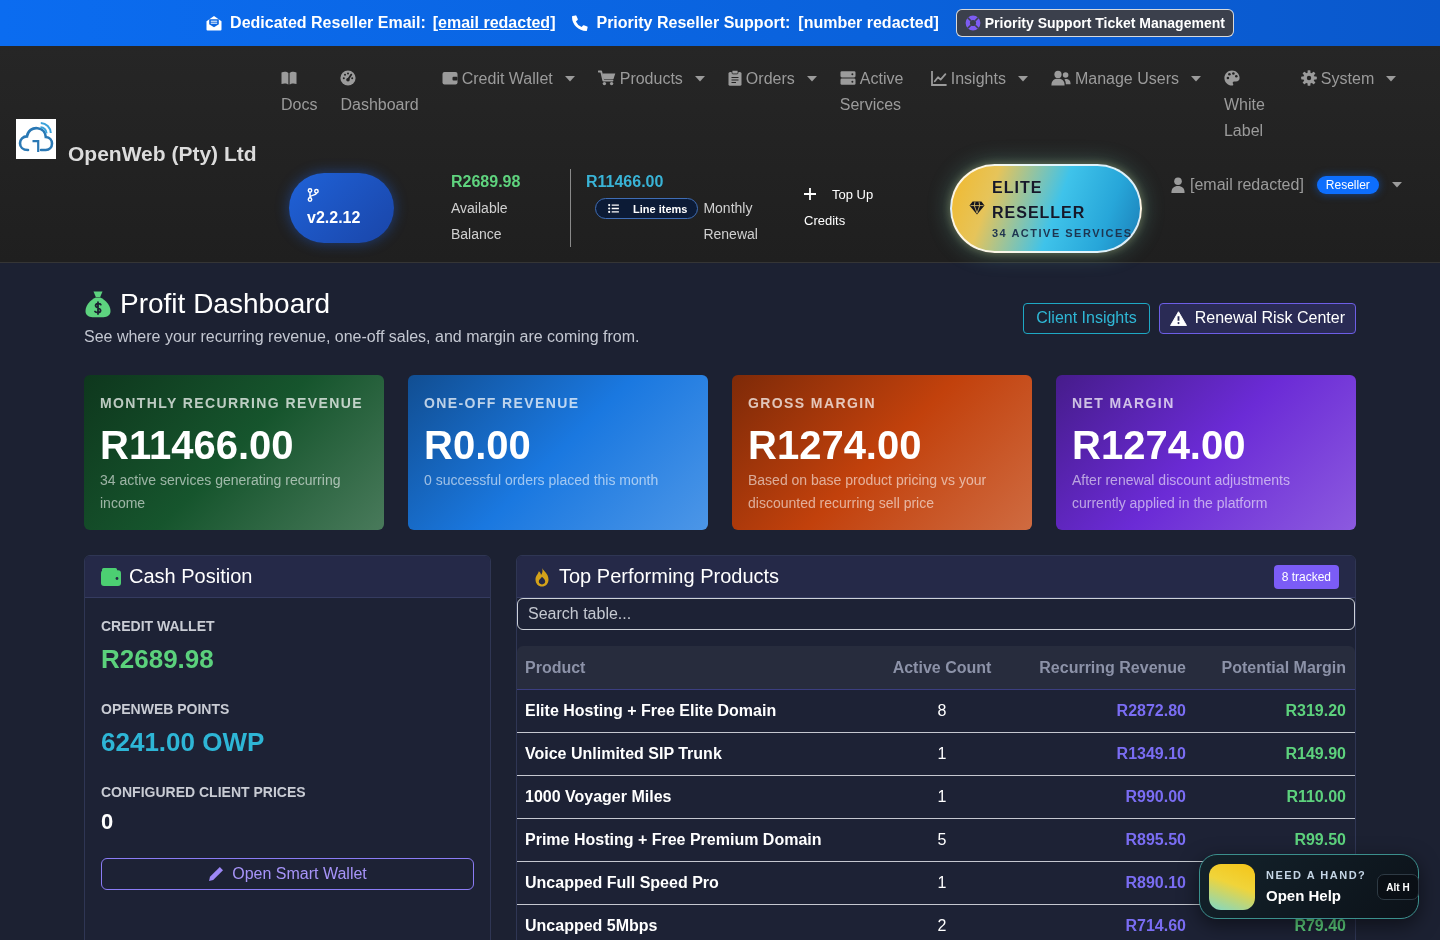 This screenshot has width=1440, height=940. I want to click on count-badge: 8 tracked, so click(1306, 576).